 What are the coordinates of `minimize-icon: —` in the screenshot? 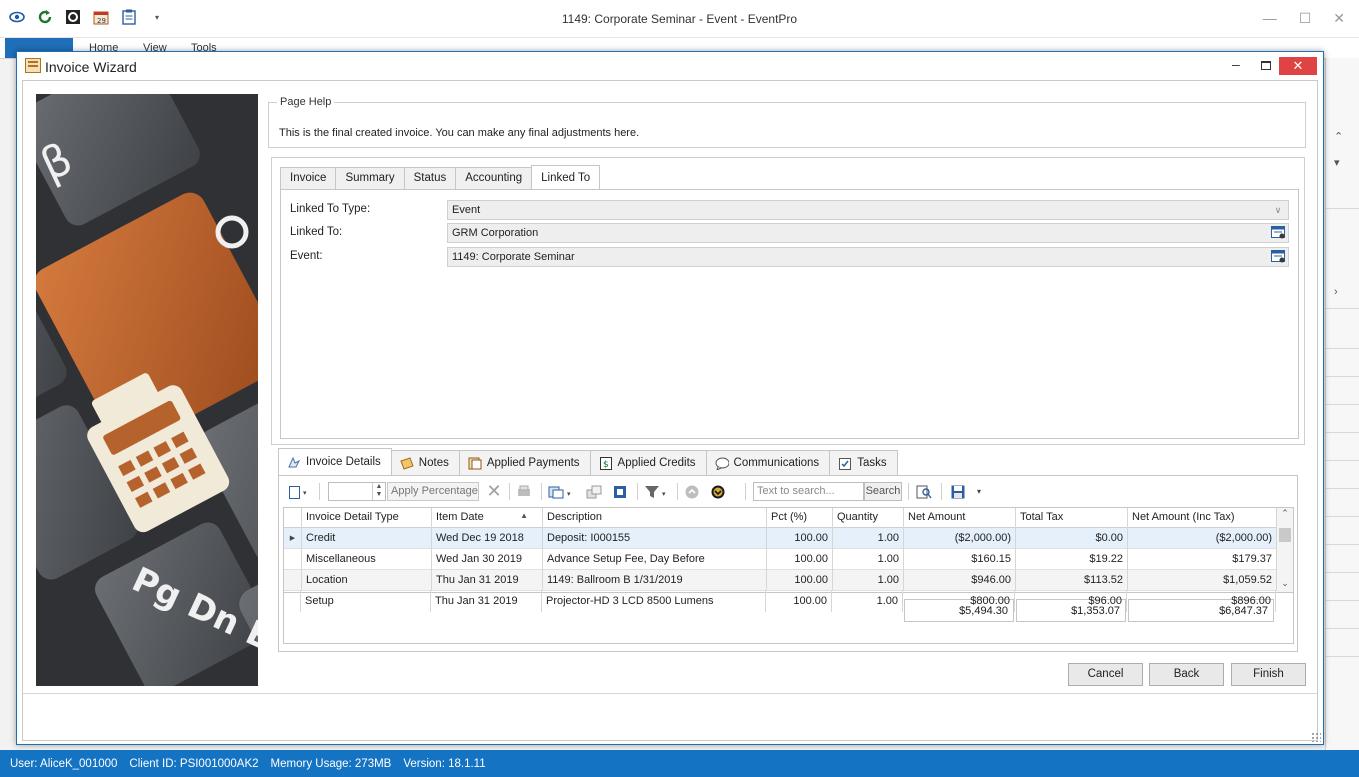 It's located at (1270, 18).